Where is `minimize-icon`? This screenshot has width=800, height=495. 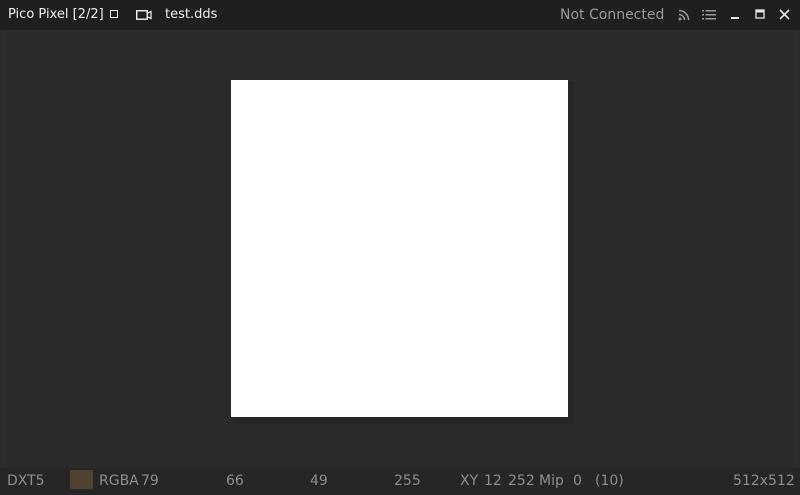
minimize-icon is located at coordinates (735, 15).